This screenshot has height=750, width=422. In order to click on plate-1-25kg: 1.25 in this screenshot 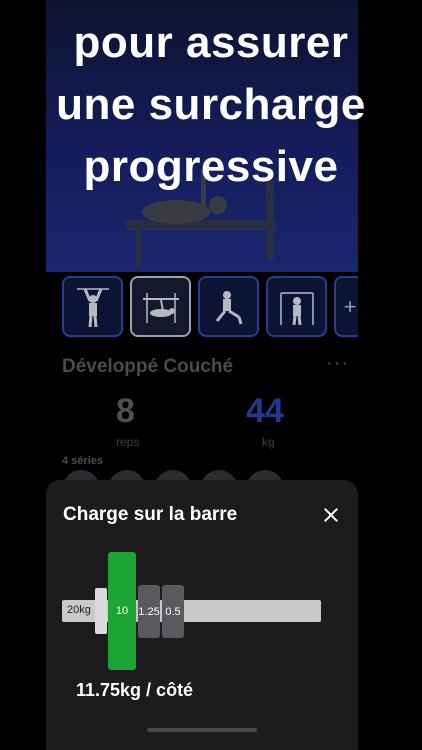, I will do `click(149, 611)`.